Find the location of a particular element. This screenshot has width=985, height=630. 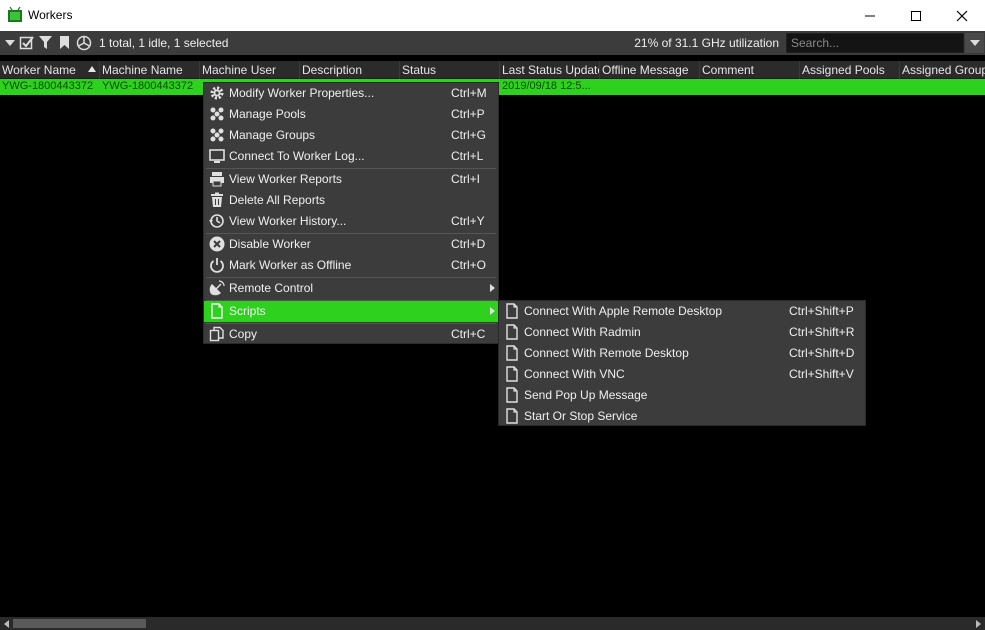

submenu-item-label: Send Pop Up Message is located at coordinates (586, 395).